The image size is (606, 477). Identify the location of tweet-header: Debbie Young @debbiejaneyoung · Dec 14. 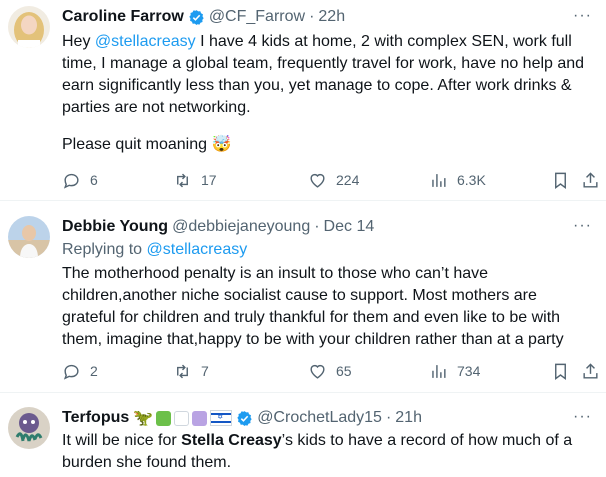
(218, 227).